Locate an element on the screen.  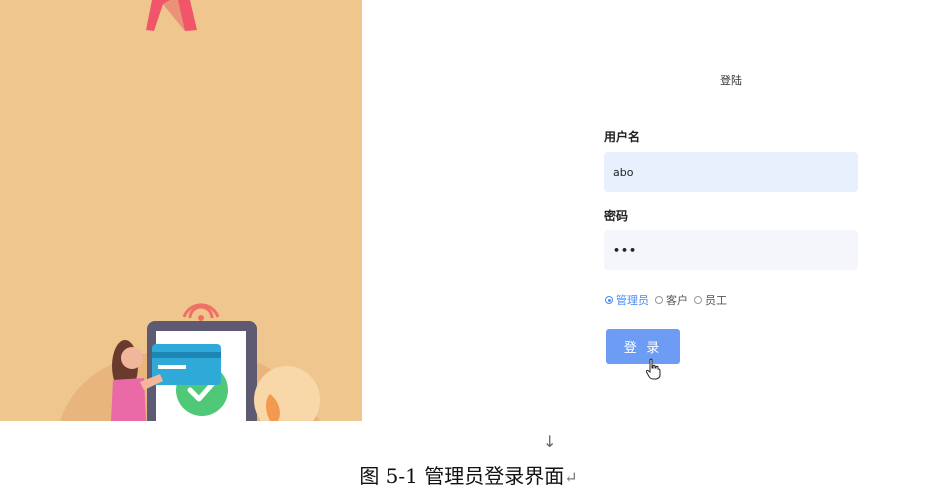
username-input: abo is located at coordinates (731, 172).